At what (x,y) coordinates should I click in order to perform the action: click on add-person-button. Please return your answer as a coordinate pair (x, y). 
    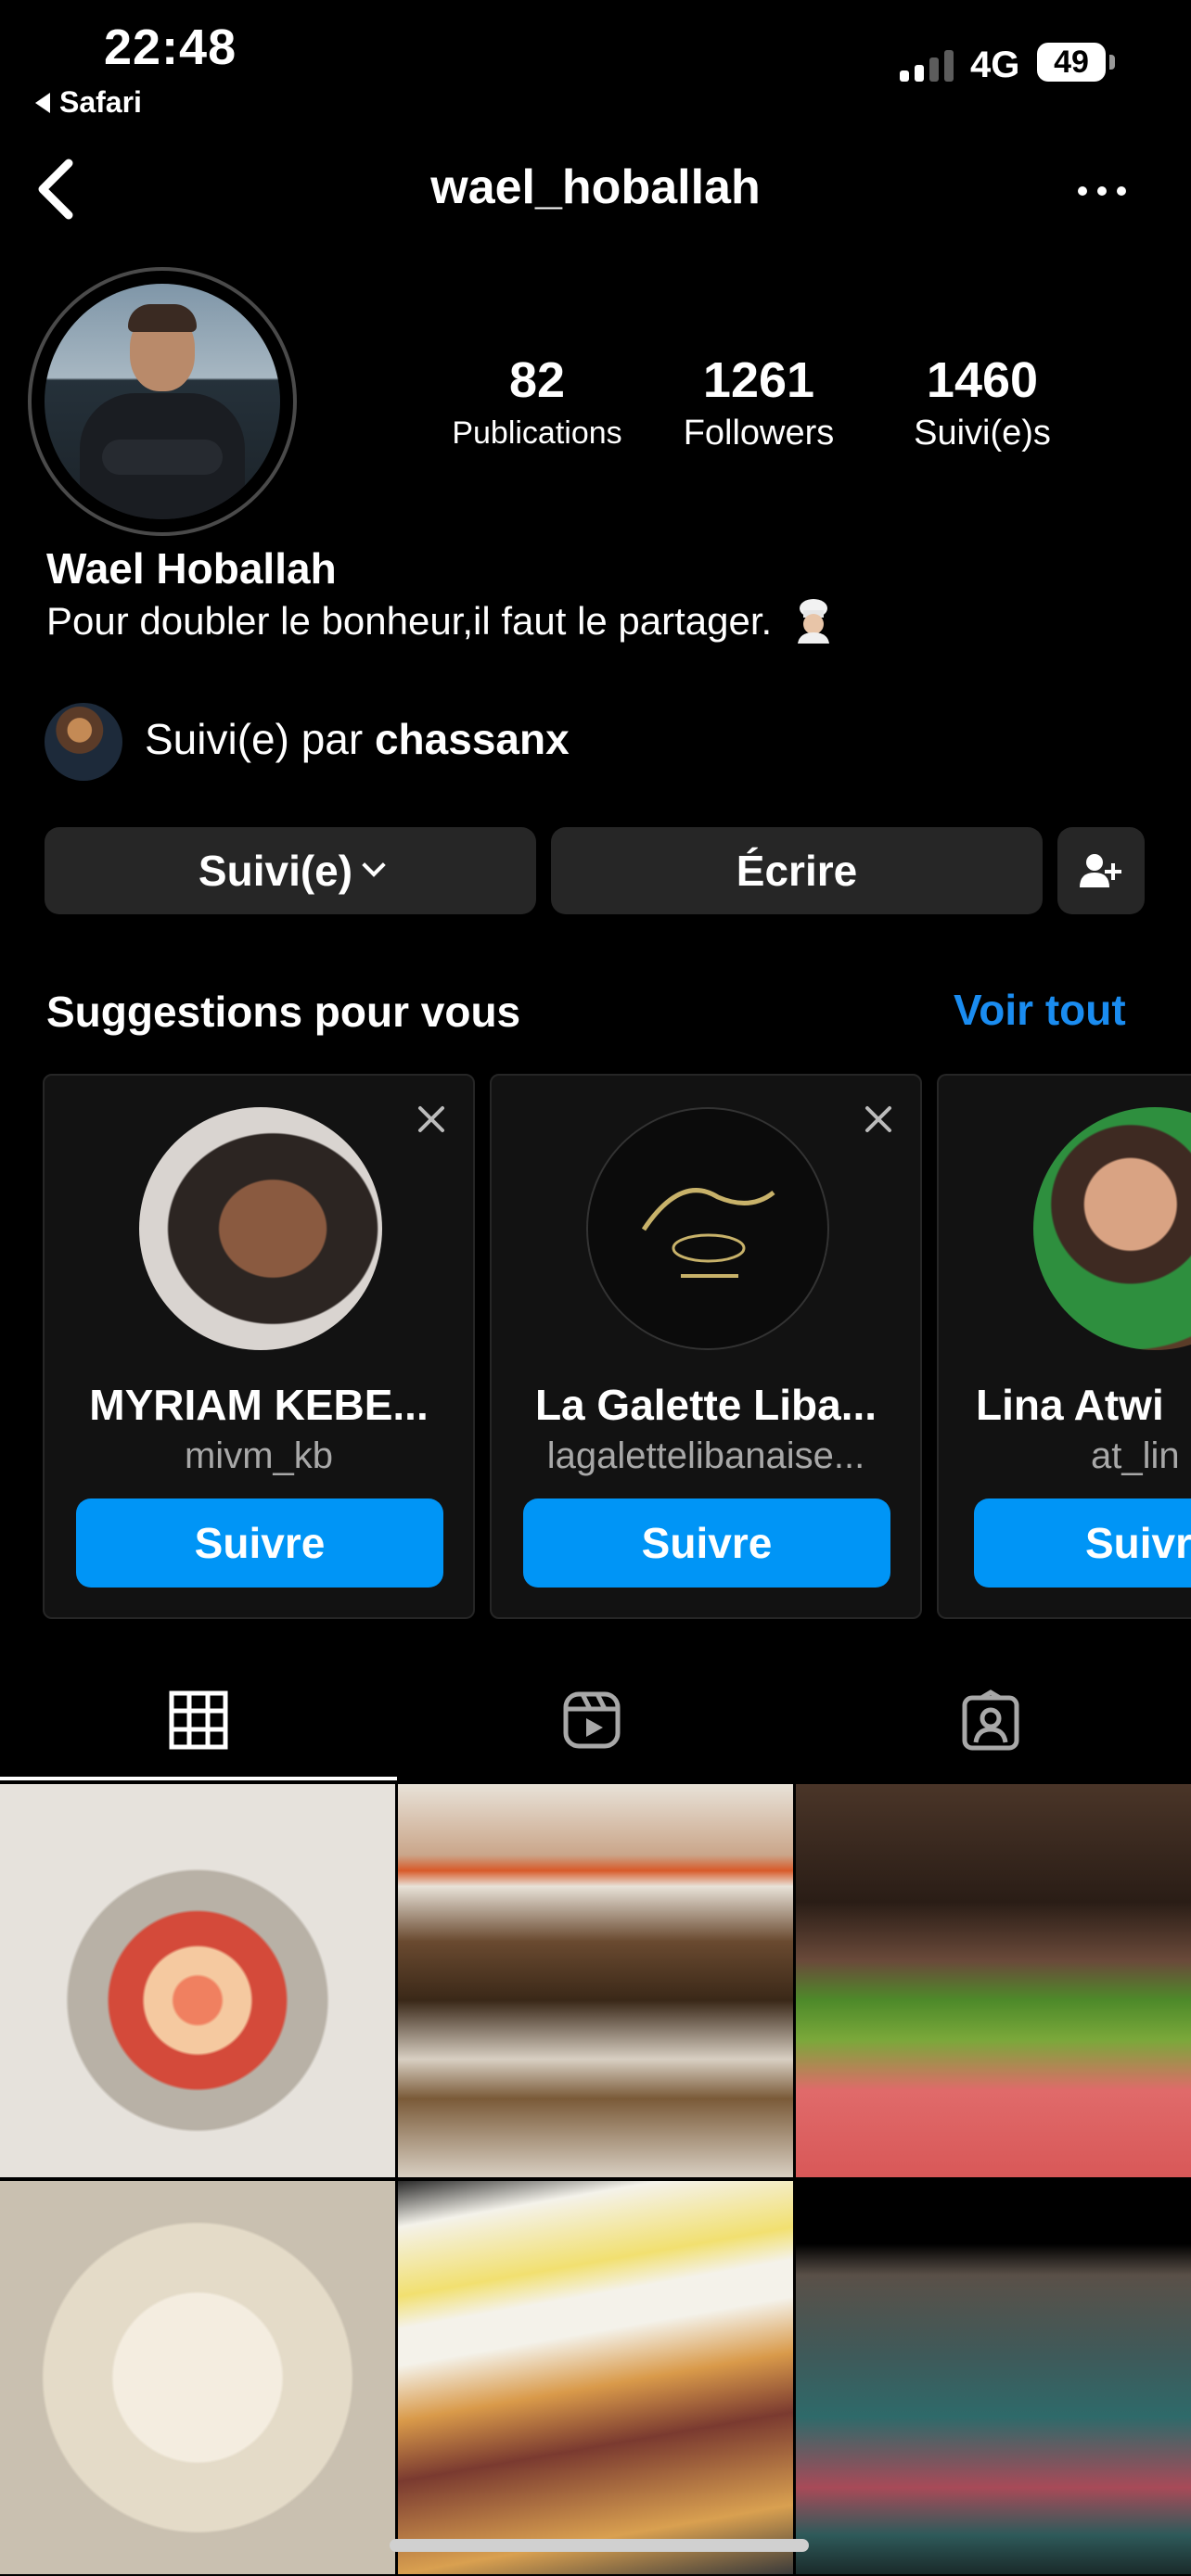
    Looking at the image, I should click on (1101, 870).